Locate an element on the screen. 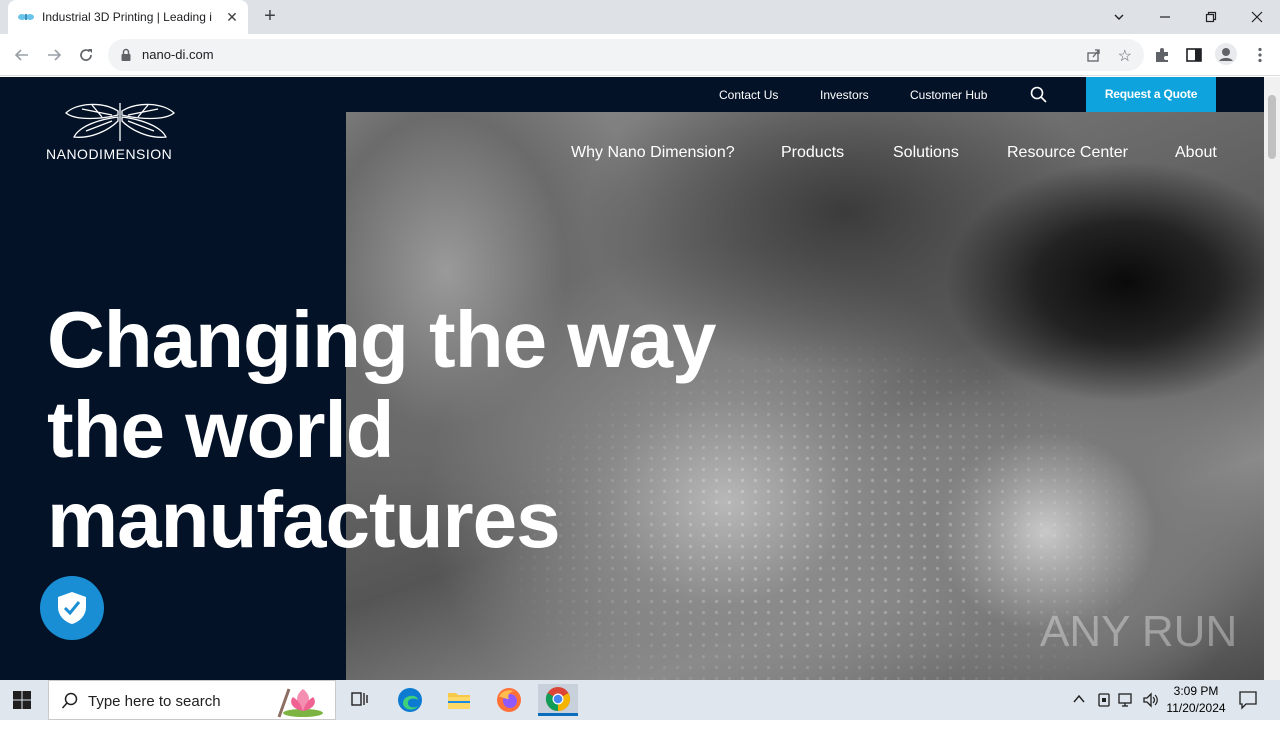 The image size is (1280, 732). restore-icon is located at coordinates (1211, 17).